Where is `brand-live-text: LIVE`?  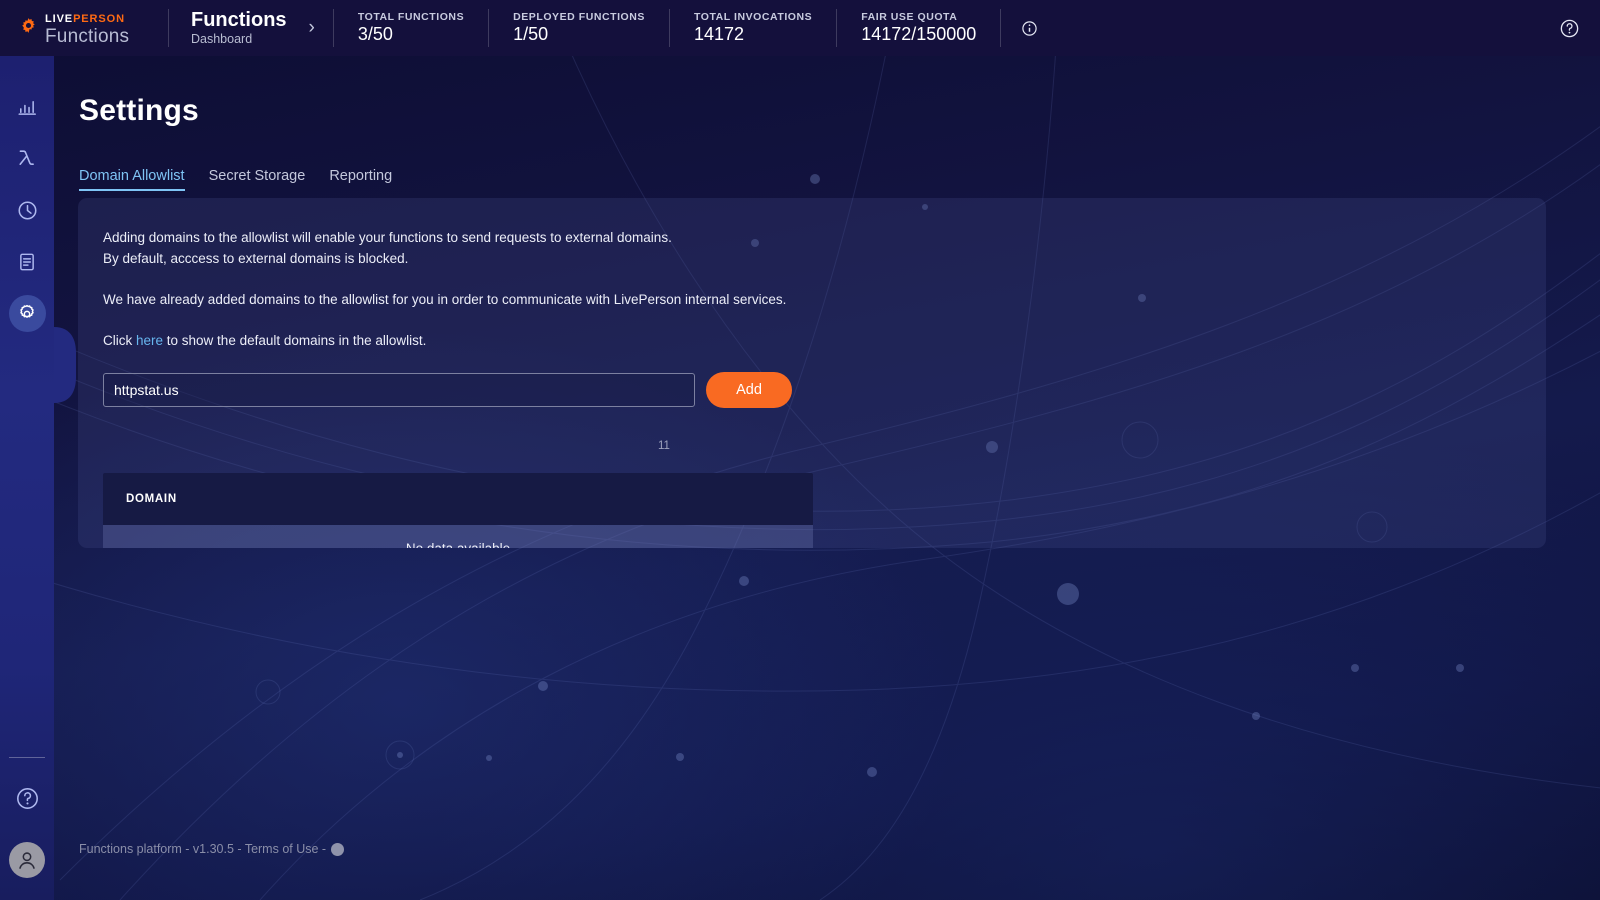 brand-live-text: LIVE is located at coordinates (59, 19).